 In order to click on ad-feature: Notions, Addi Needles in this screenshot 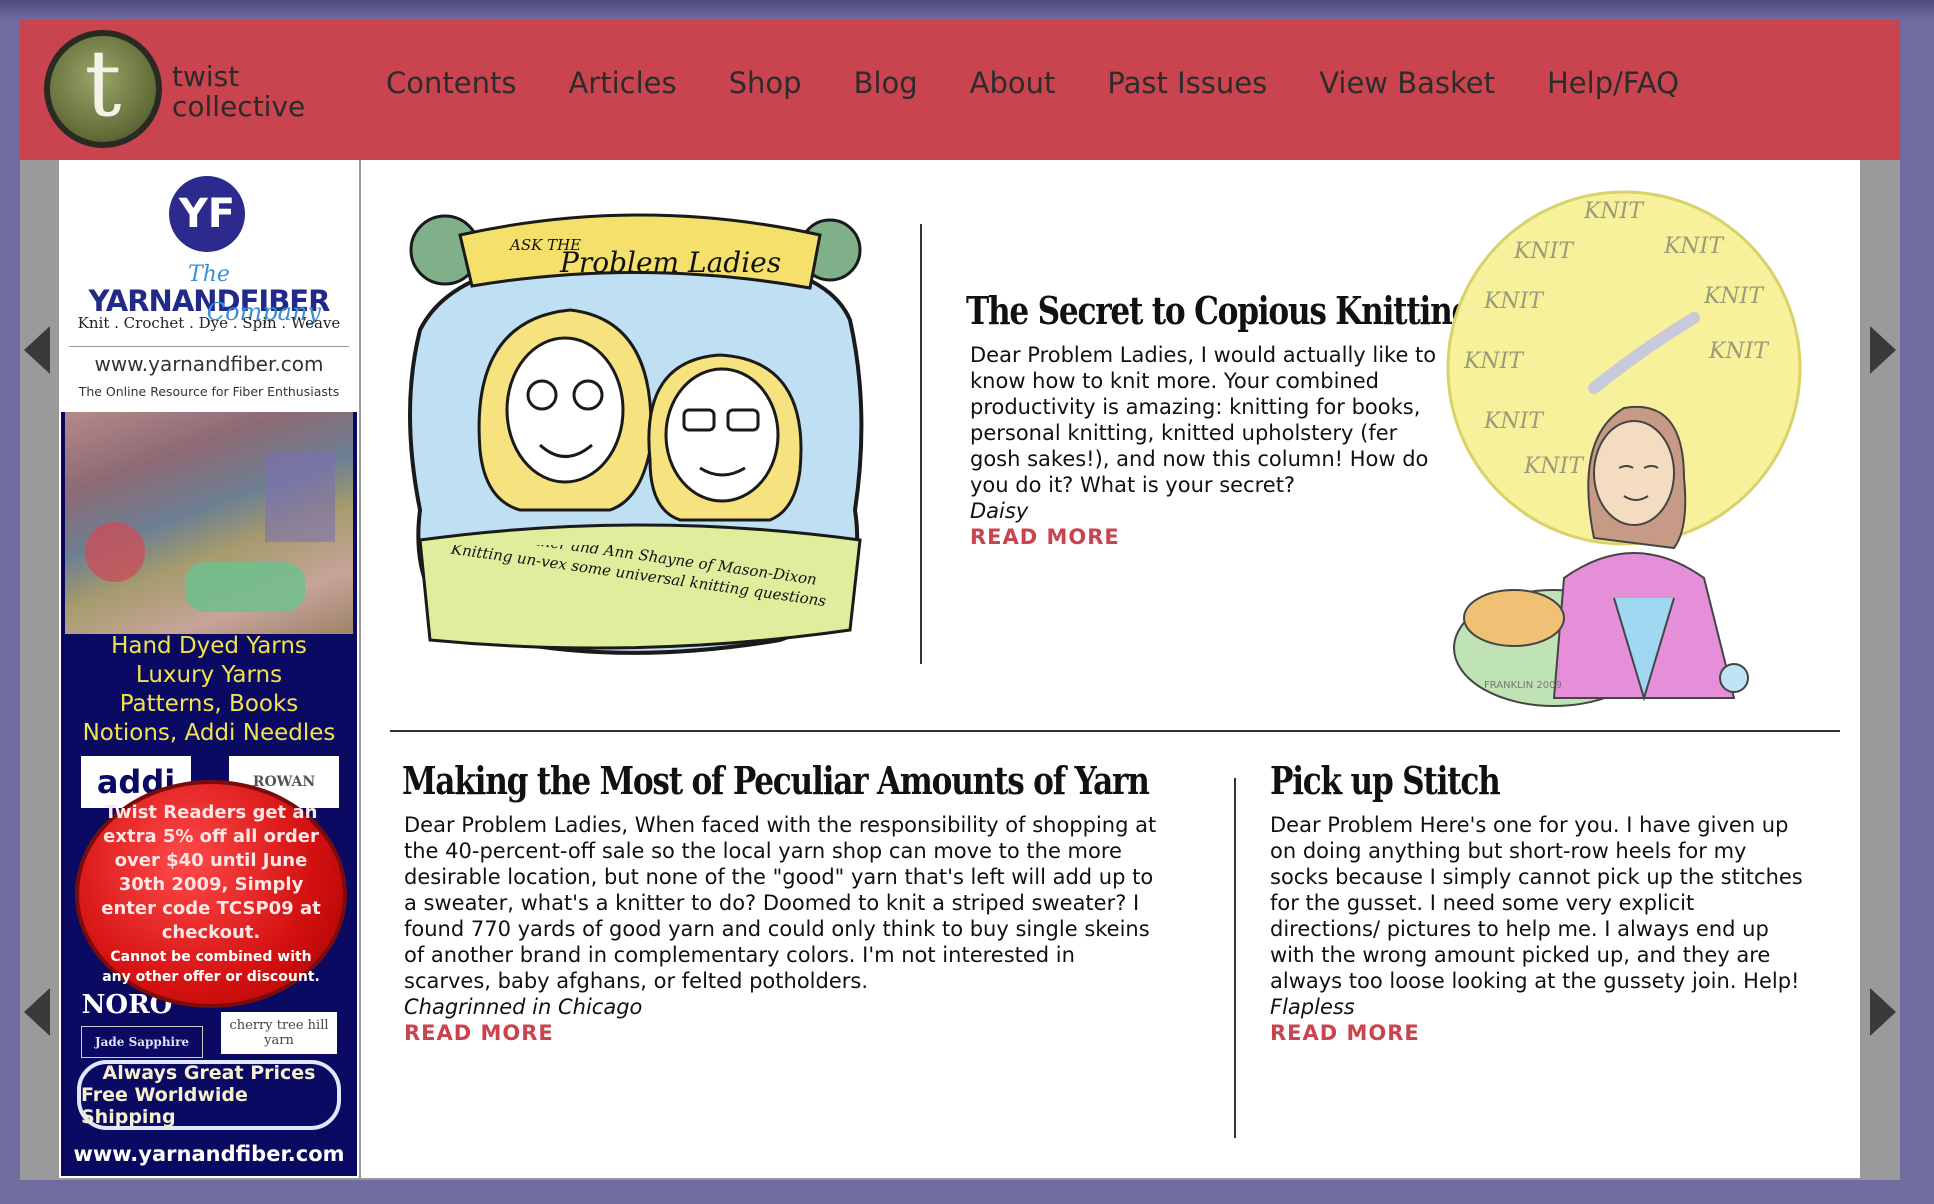, I will do `click(209, 733)`.